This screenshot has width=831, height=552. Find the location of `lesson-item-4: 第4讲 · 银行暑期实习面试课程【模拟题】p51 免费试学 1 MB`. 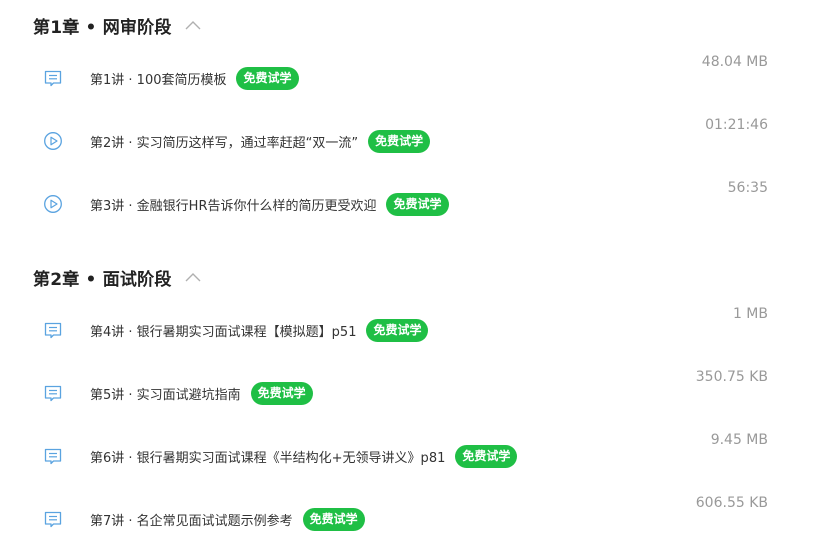

lesson-item-4: 第4讲 · 银行暑期实习面试课程【模拟题】p51 免费试学 1 MB is located at coordinates (415, 327).